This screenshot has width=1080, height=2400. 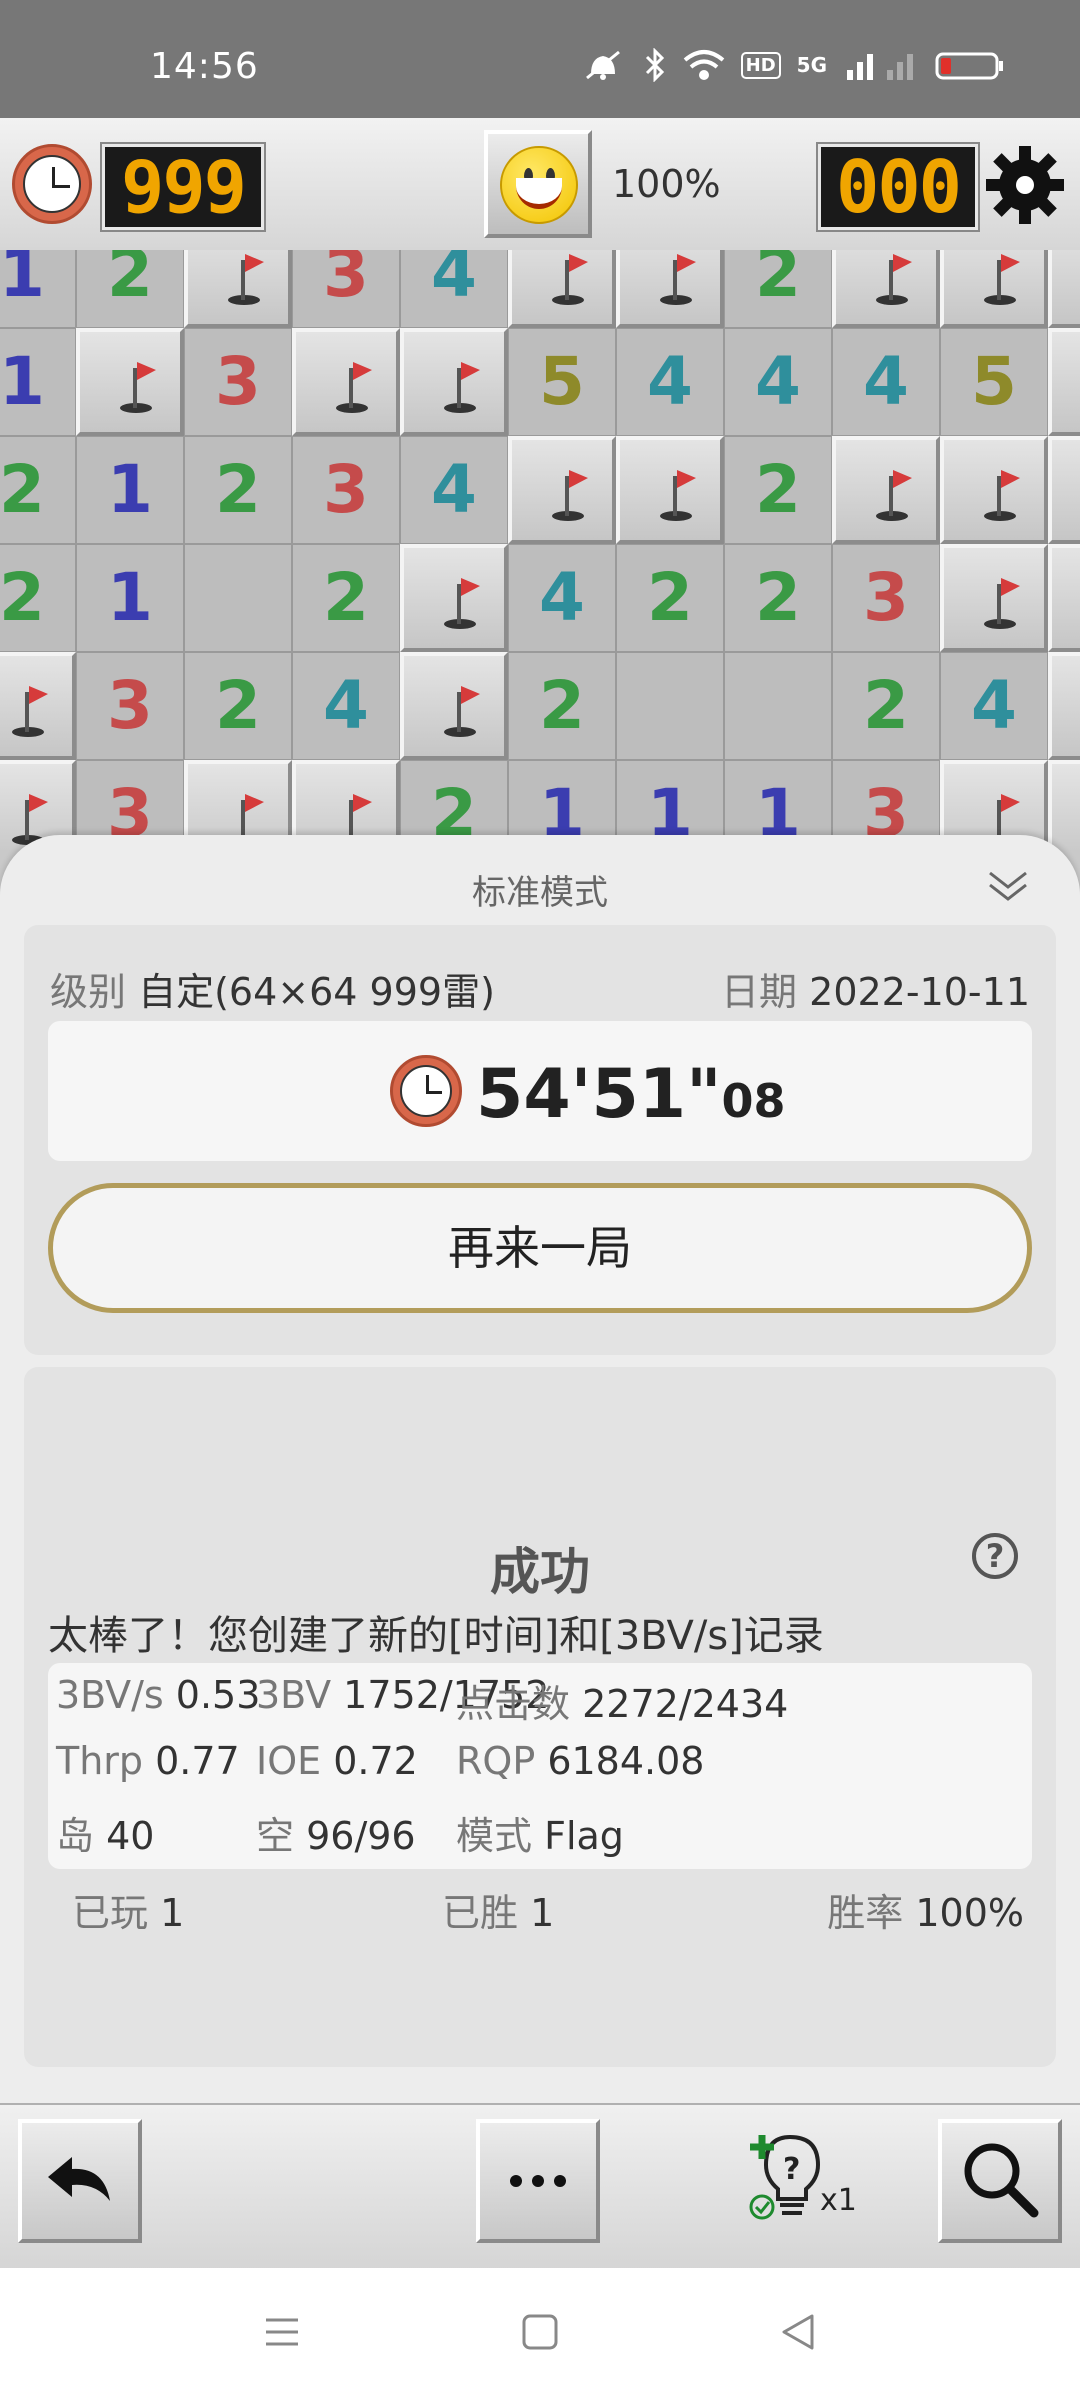 I want to click on home-icon, so click(x=540, y=2332).